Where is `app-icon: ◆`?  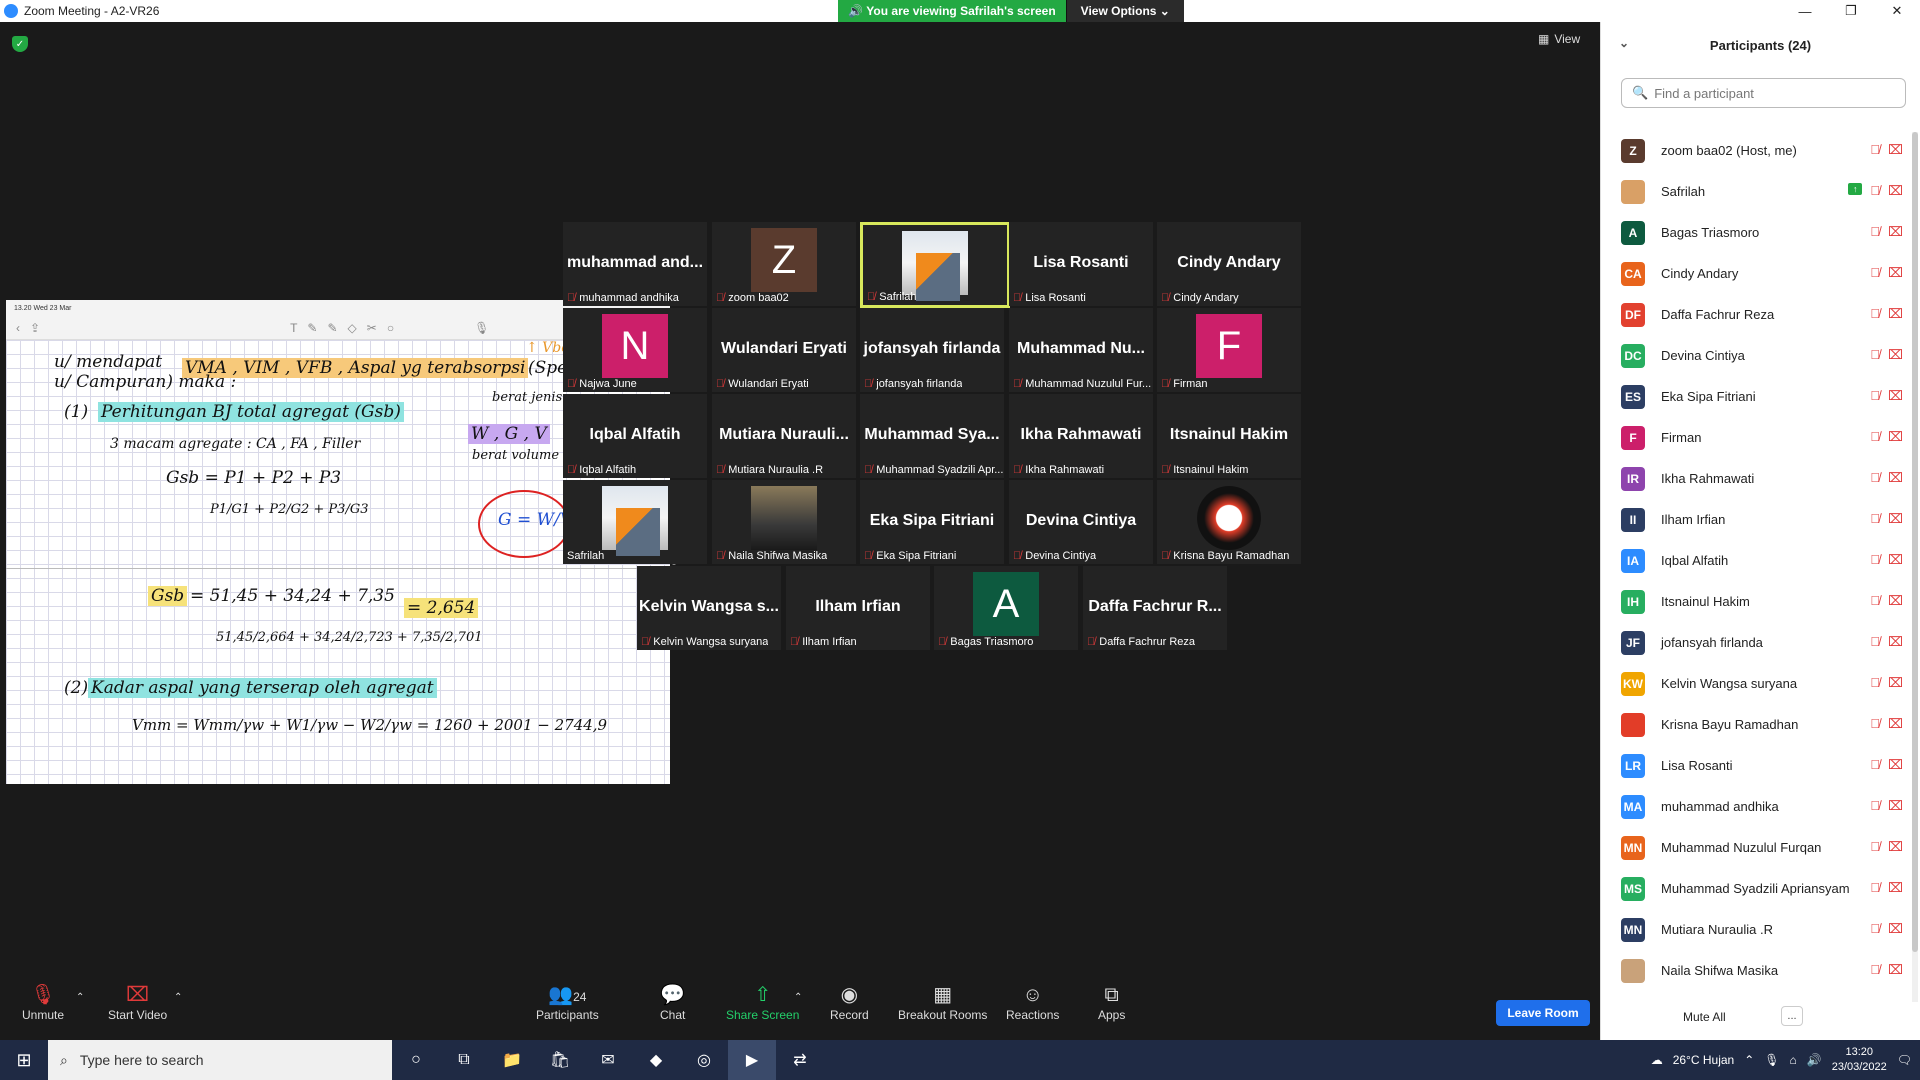 app-icon: ◆ is located at coordinates (656, 1060).